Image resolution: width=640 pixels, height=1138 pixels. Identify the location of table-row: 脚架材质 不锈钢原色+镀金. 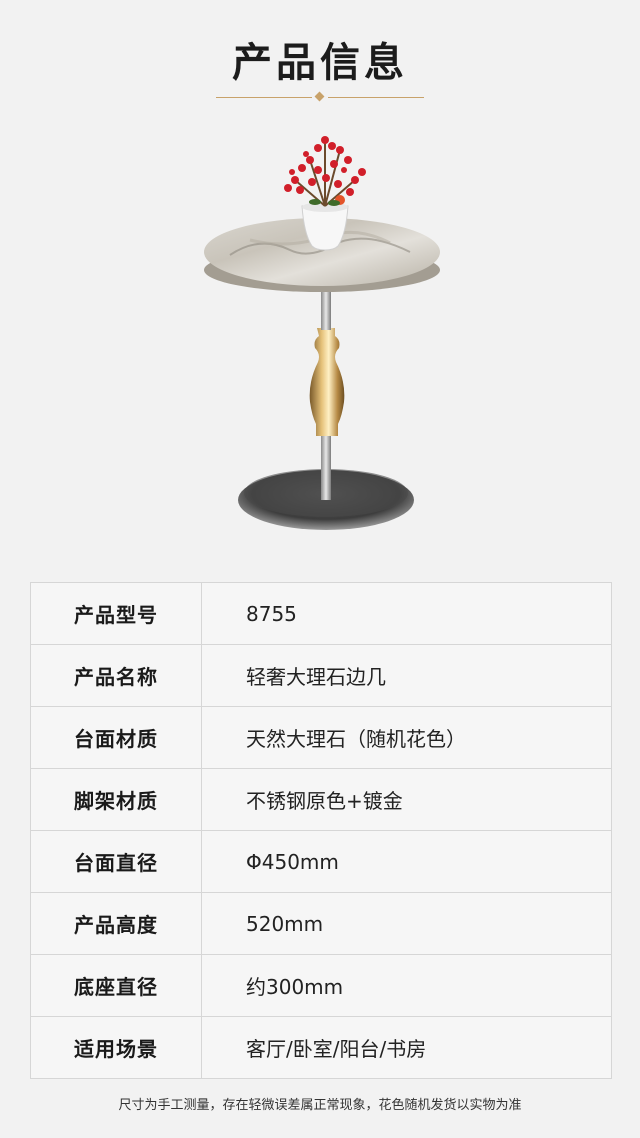
(321, 799).